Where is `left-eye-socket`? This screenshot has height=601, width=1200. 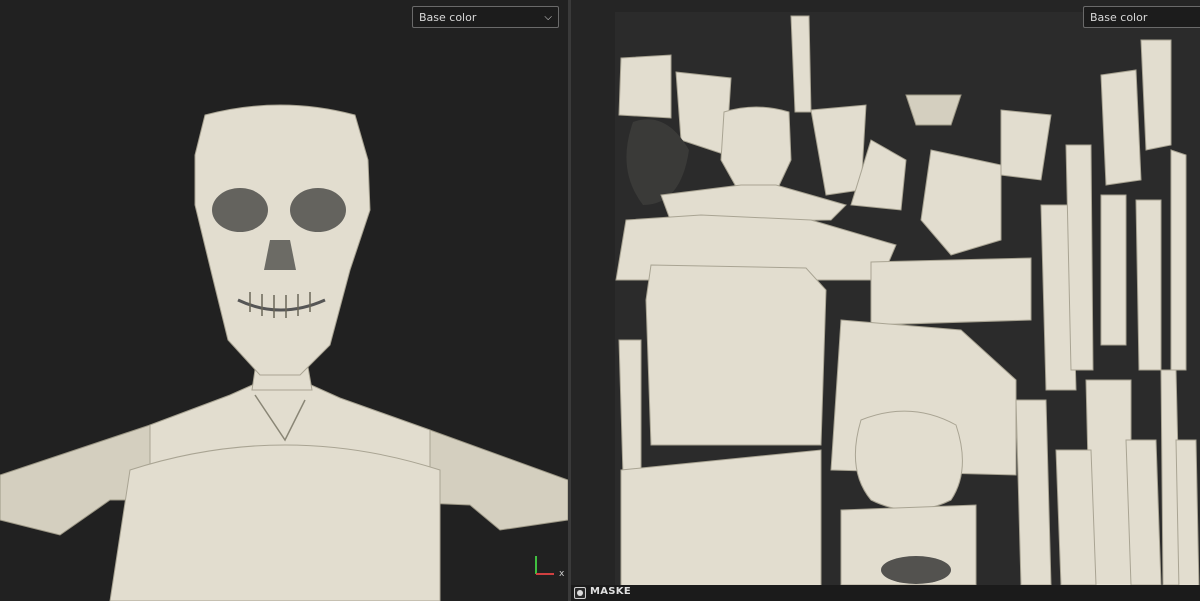
left-eye-socket is located at coordinates (240, 210).